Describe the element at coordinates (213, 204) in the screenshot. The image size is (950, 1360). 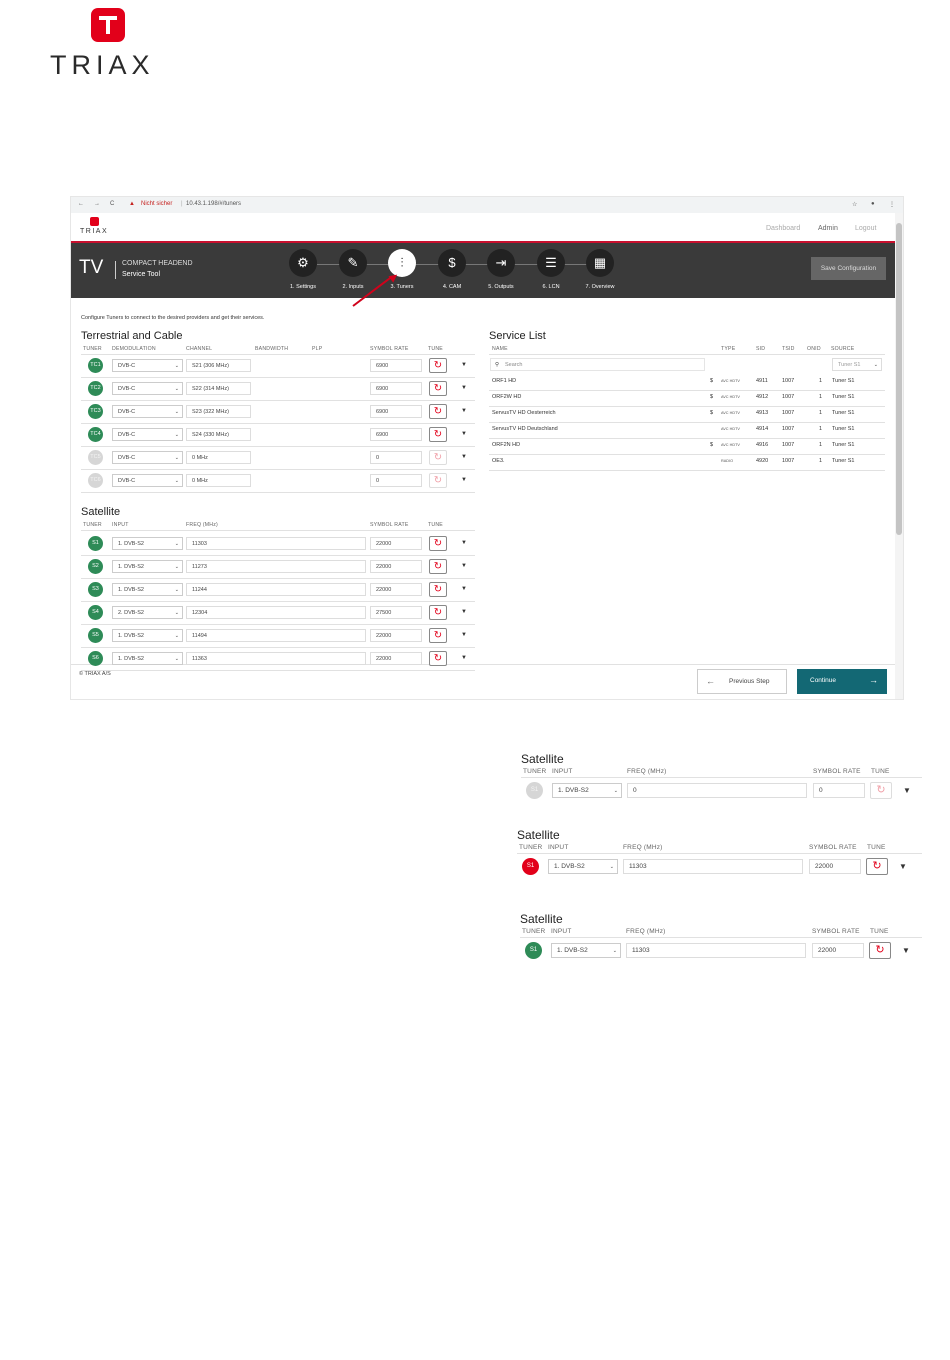
I see `url-bar: 10.43.1.198/#/tuners` at that location.